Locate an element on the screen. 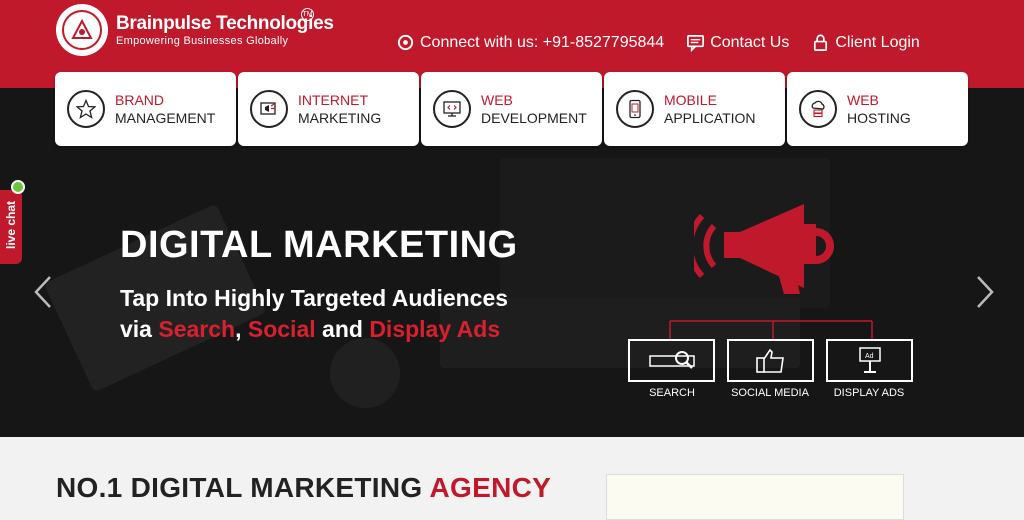 Image resolution: width=1024 pixels, height=520 pixels. section-heading: NO.1 DIGITAL MARKETING AGENCY is located at coordinates (303, 488).